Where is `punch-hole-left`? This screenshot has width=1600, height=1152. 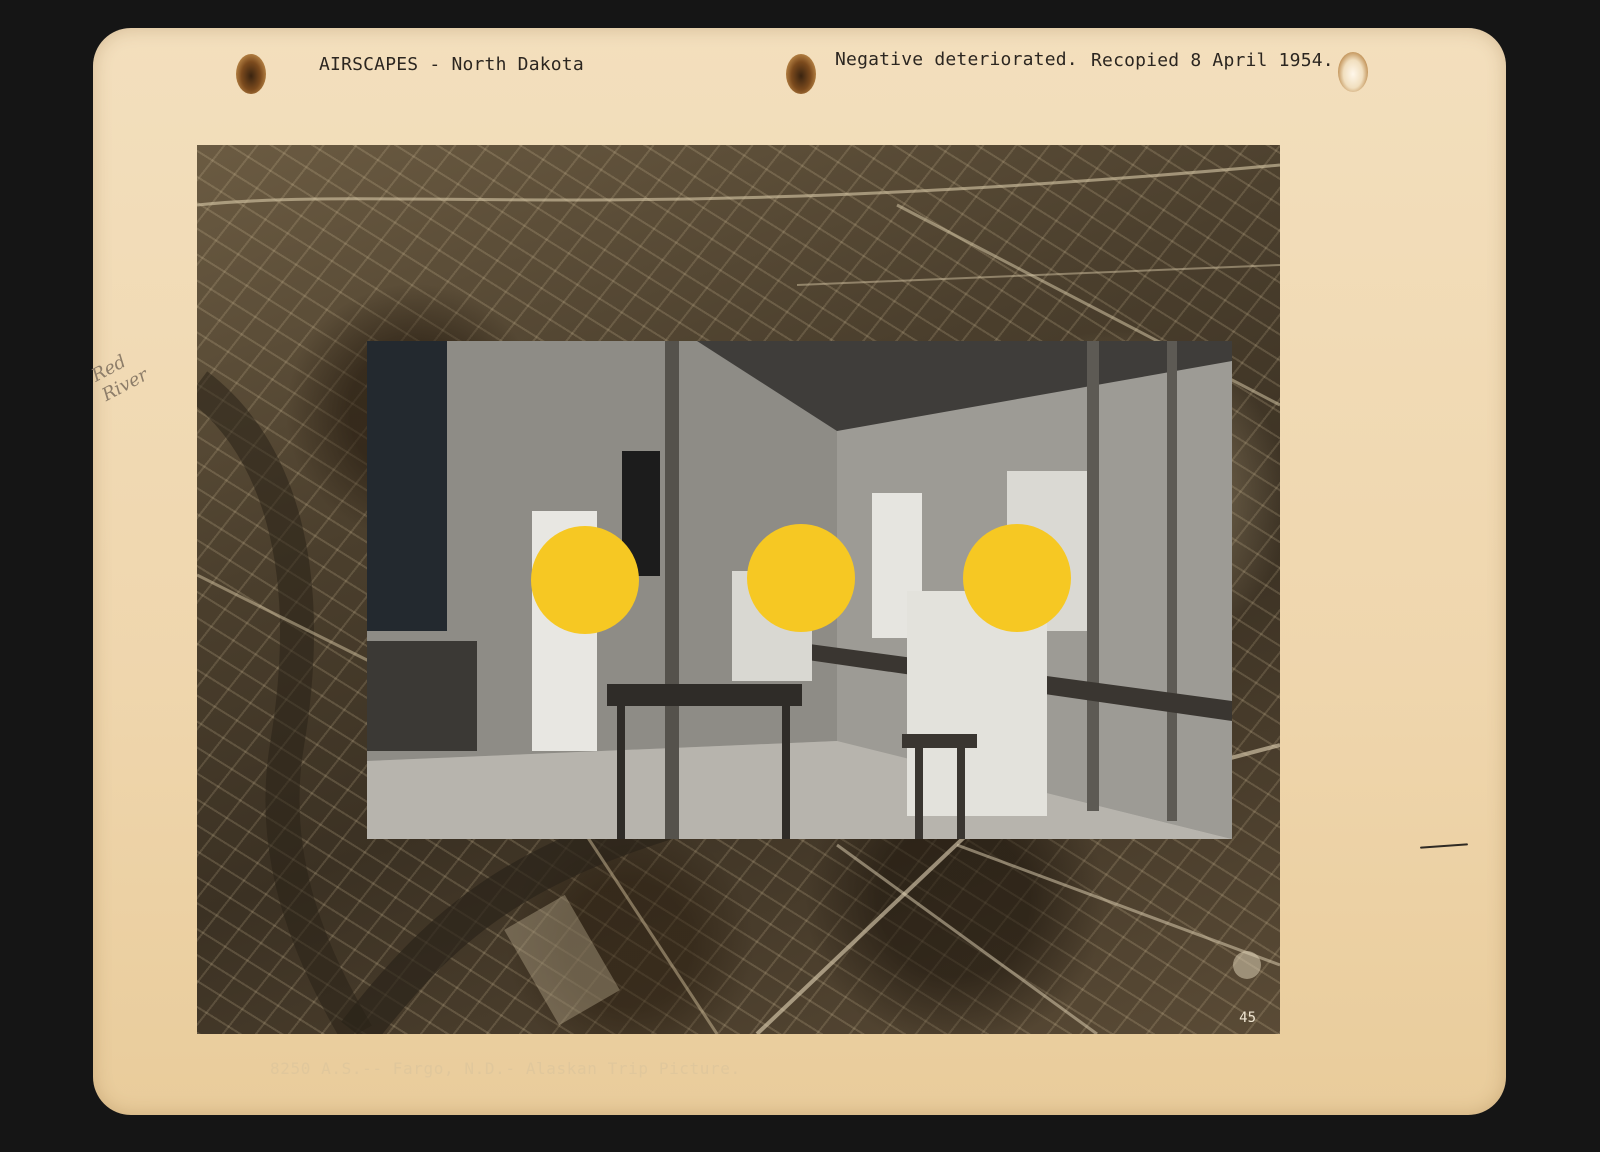 punch-hole-left is located at coordinates (251, 74).